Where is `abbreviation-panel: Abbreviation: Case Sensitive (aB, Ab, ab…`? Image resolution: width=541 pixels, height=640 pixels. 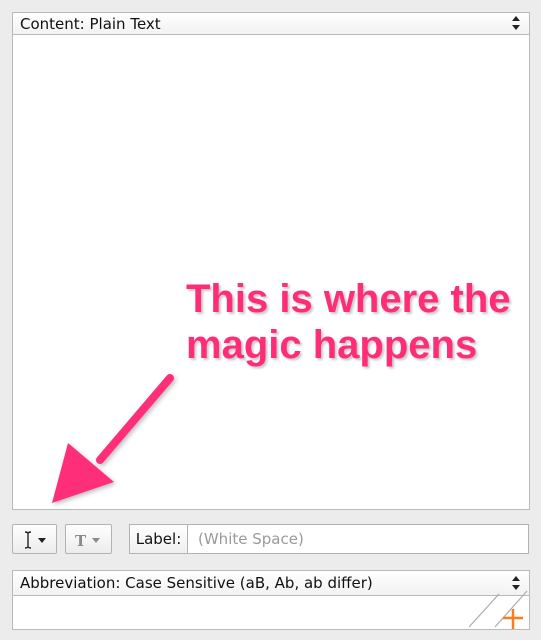
abbreviation-panel: Abbreviation: Case Sensitive (aB, Ab, ab… is located at coordinates (271, 600).